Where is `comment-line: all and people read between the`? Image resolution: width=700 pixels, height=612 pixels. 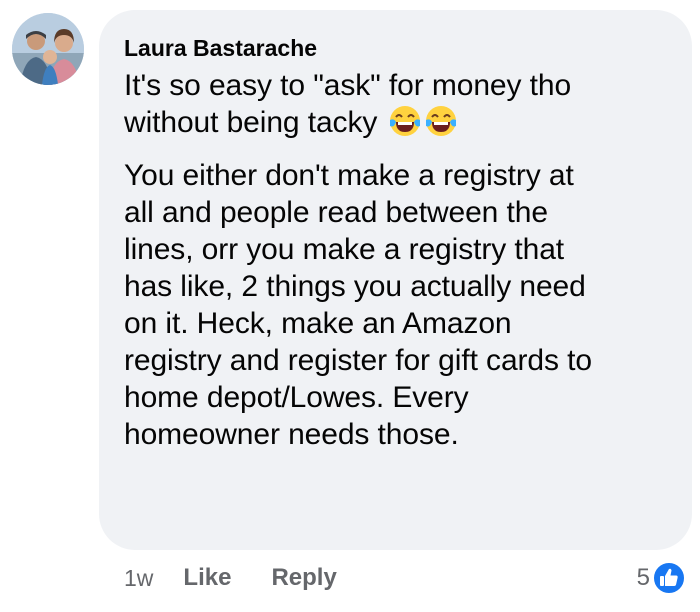 comment-line: all and people read between the is located at coordinates (336, 212).